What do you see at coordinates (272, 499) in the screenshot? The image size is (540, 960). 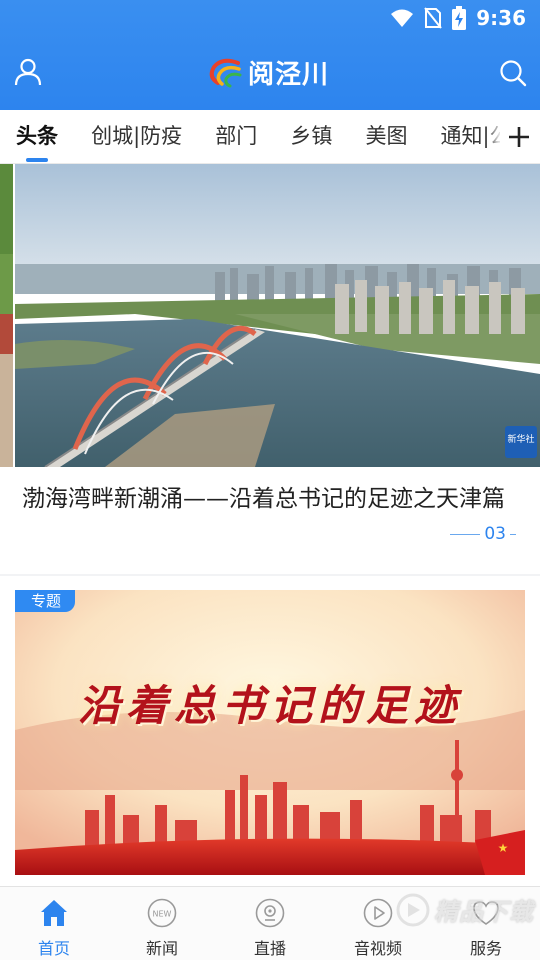 I see `slide-caption: 渤海湾畔新潮涌——沿着总书记的足迹之天津篇` at bounding box center [272, 499].